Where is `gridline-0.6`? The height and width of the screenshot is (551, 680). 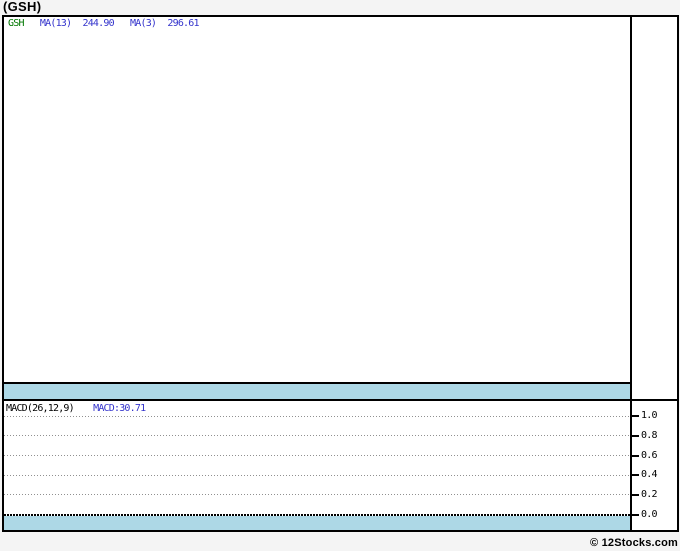
gridline-0.6 is located at coordinates (317, 455).